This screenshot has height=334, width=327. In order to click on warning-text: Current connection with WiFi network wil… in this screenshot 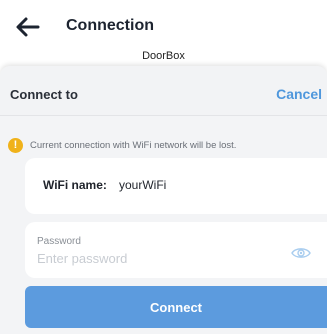, I will do `click(133, 145)`.